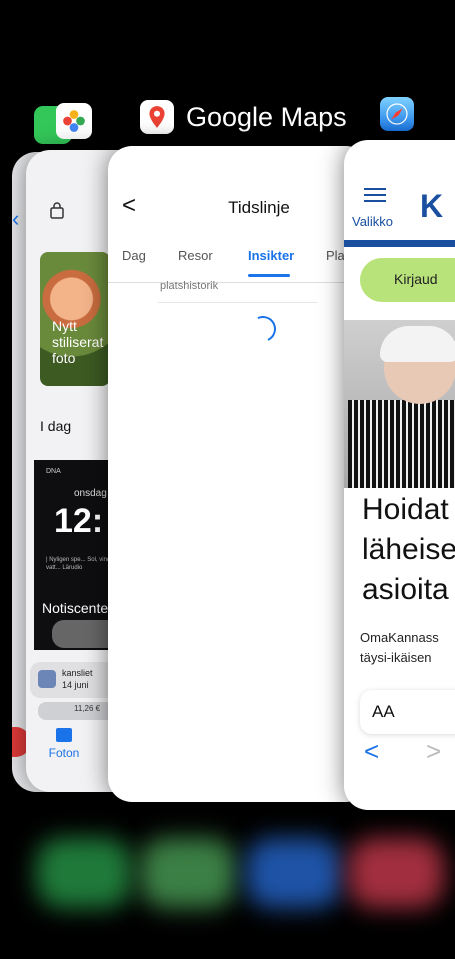  What do you see at coordinates (157, 117) in the screenshot?
I see `google-maps-app-icon` at bounding box center [157, 117].